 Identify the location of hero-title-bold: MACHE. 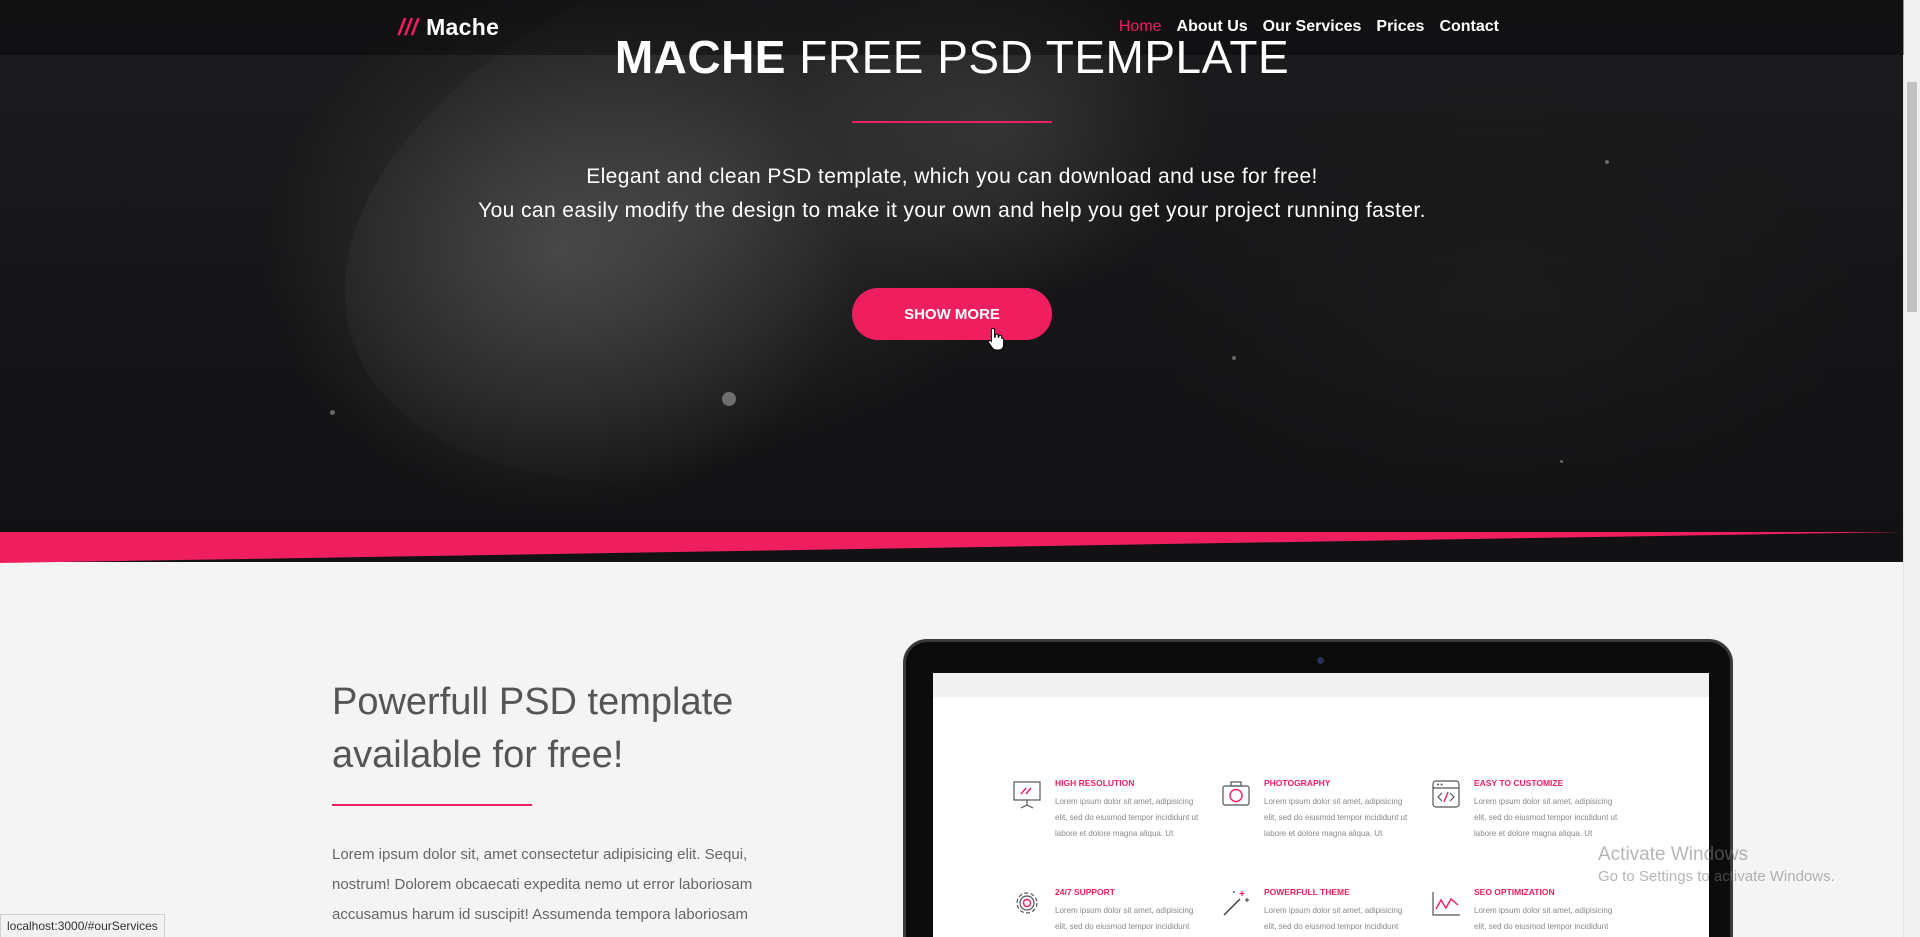
(700, 57).